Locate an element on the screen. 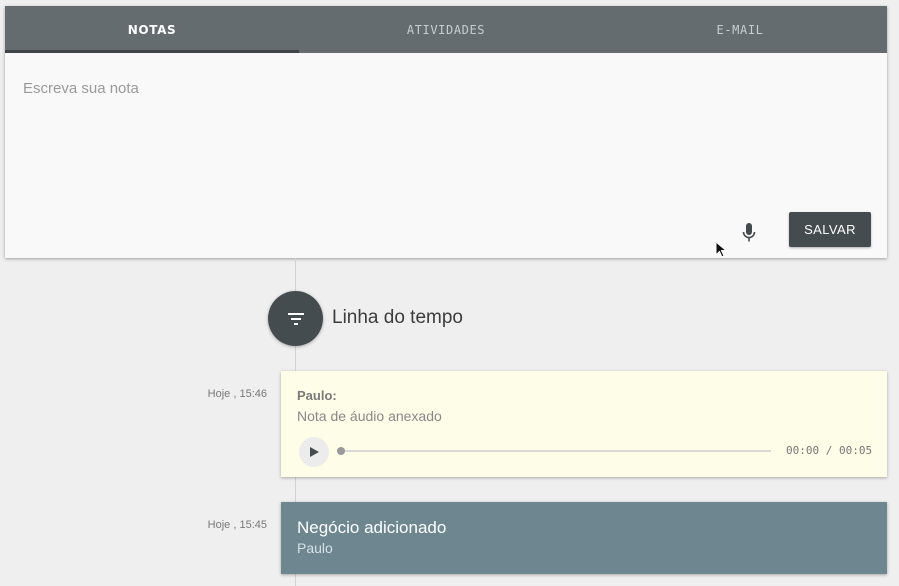 This screenshot has height=586, width=899. tab-bar: NOTAS ATIVIDADES E-MAIL is located at coordinates (446, 29).